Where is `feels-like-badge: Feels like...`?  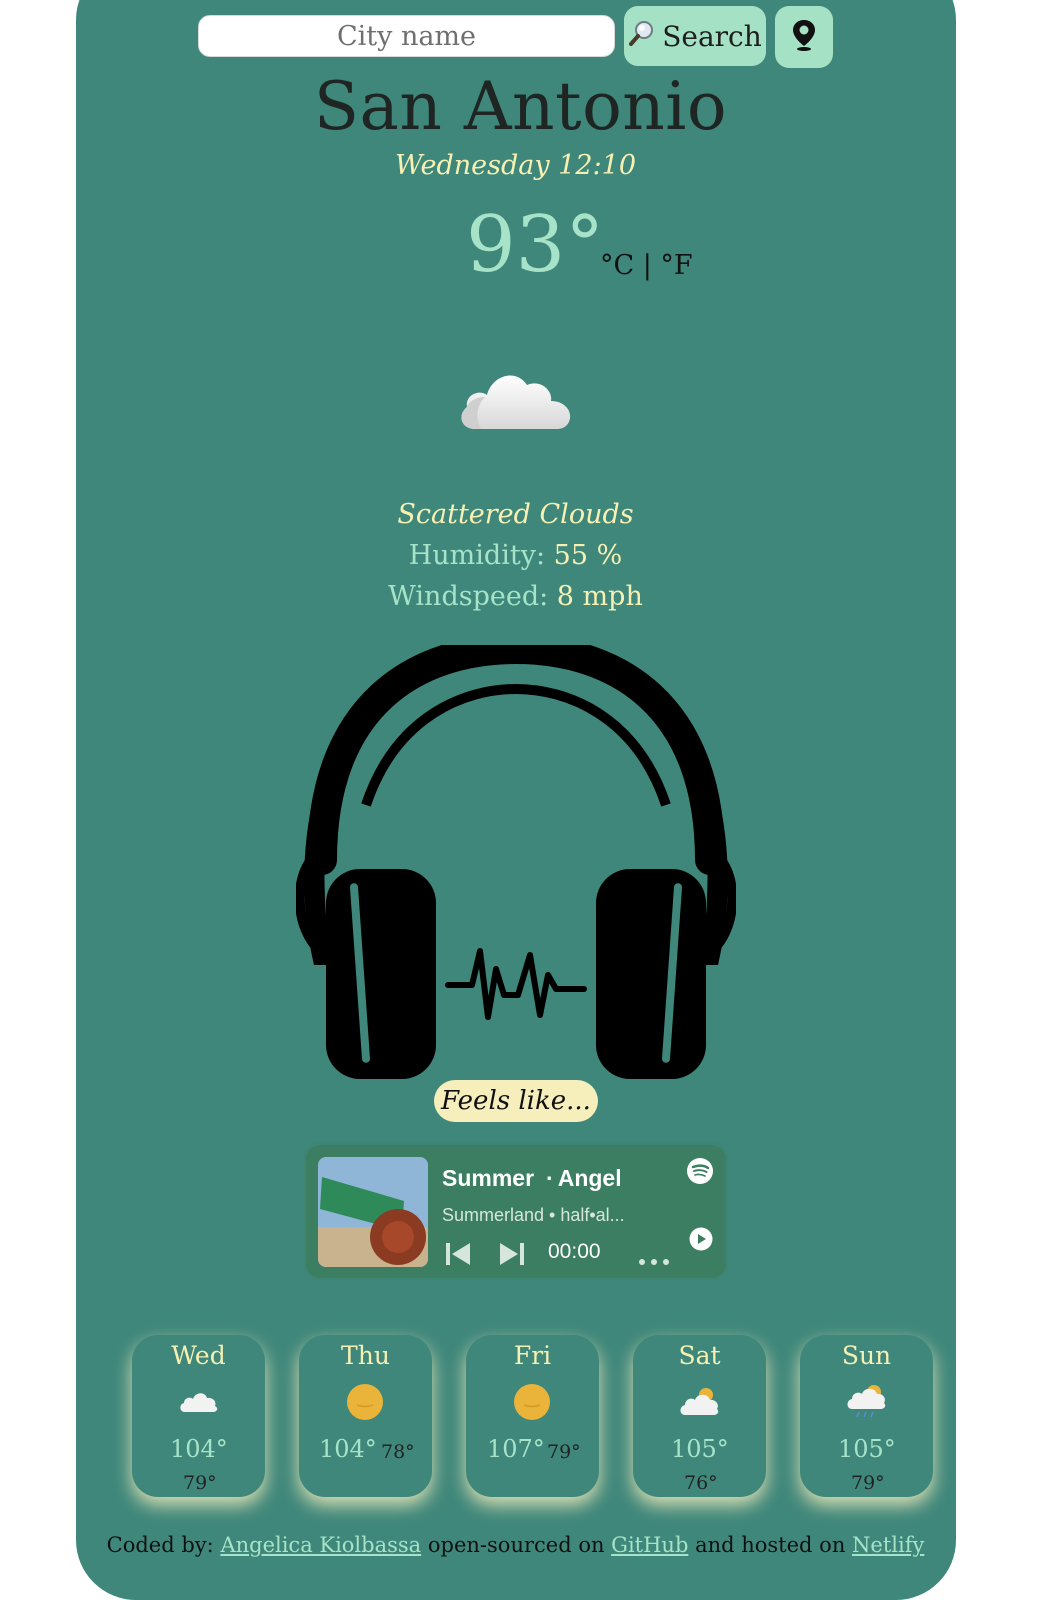 feels-like-badge: Feels like... is located at coordinates (516, 1101).